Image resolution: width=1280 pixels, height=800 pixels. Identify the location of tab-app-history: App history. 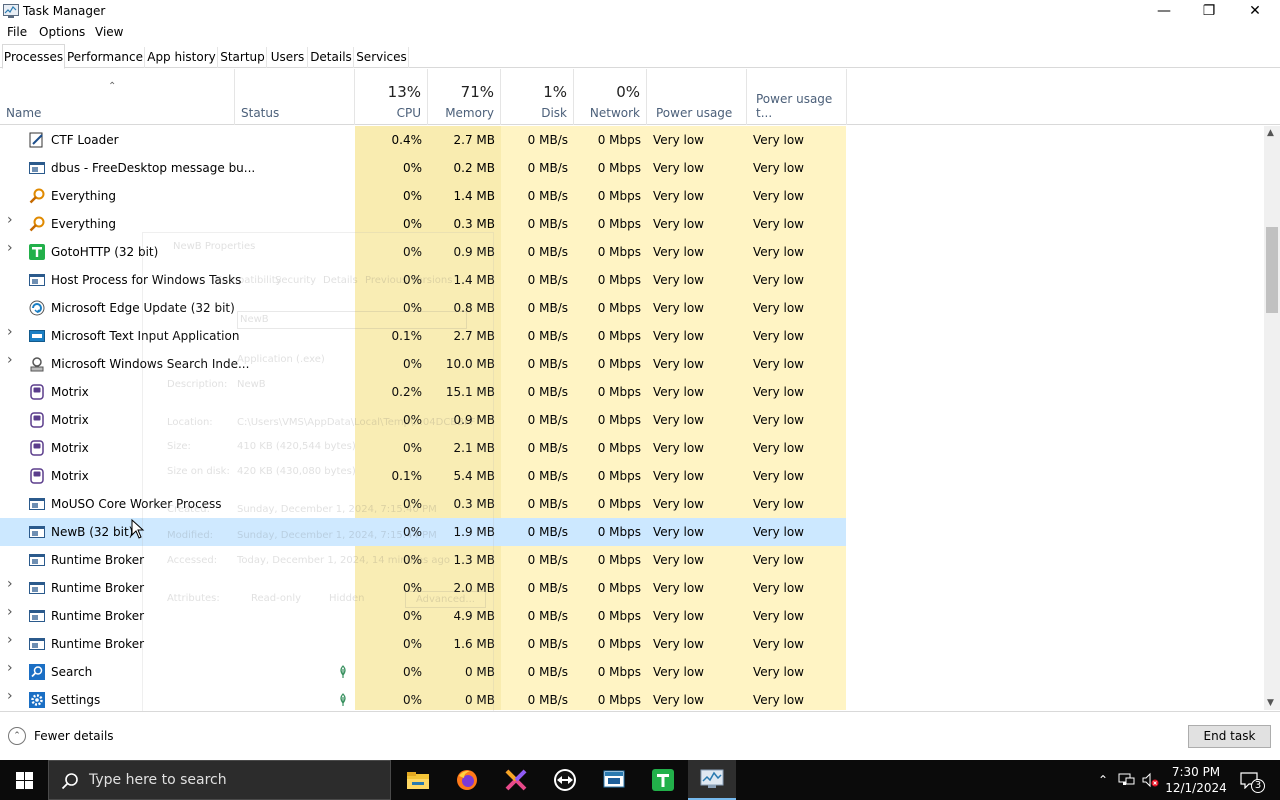
(182, 57).